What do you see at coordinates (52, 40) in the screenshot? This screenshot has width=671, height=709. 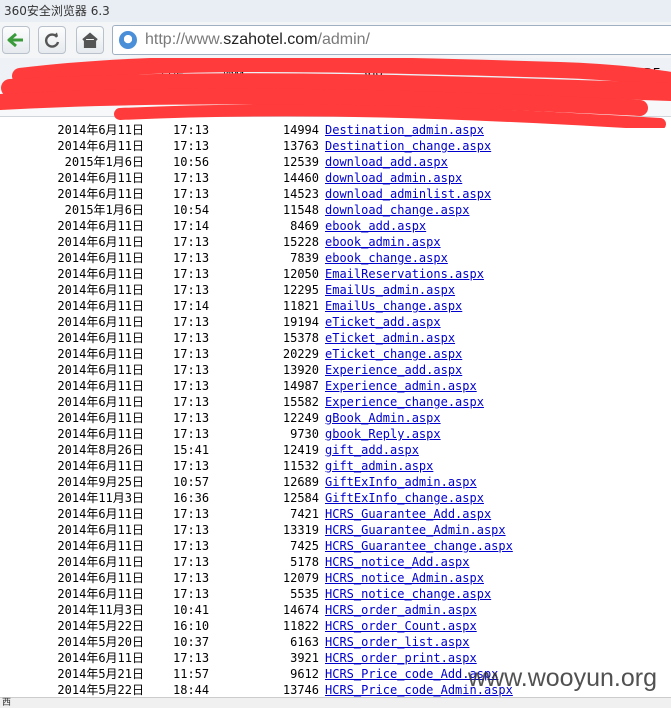 I see `refresh-button` at bounding box center [52, 40].